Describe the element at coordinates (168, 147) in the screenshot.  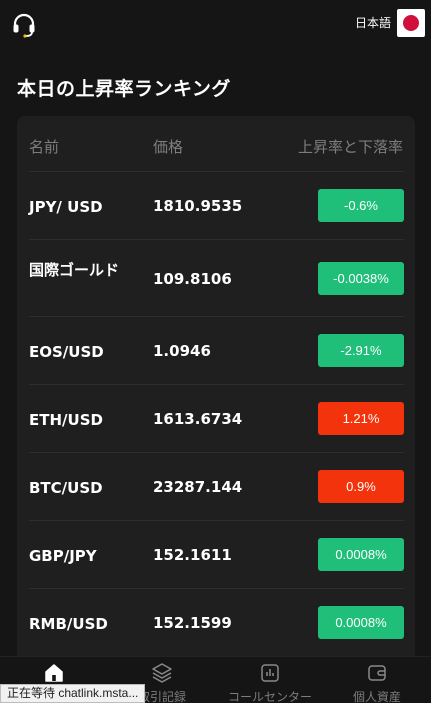
I see `column-header-price: 価格` at that location.